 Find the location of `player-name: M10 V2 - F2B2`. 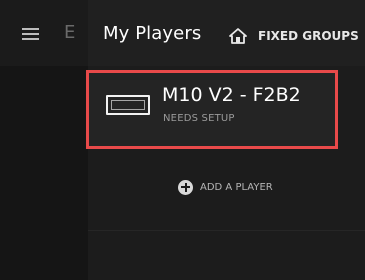

player-name: M10 V2 - F2B2 is located at coordinates (231, 95).